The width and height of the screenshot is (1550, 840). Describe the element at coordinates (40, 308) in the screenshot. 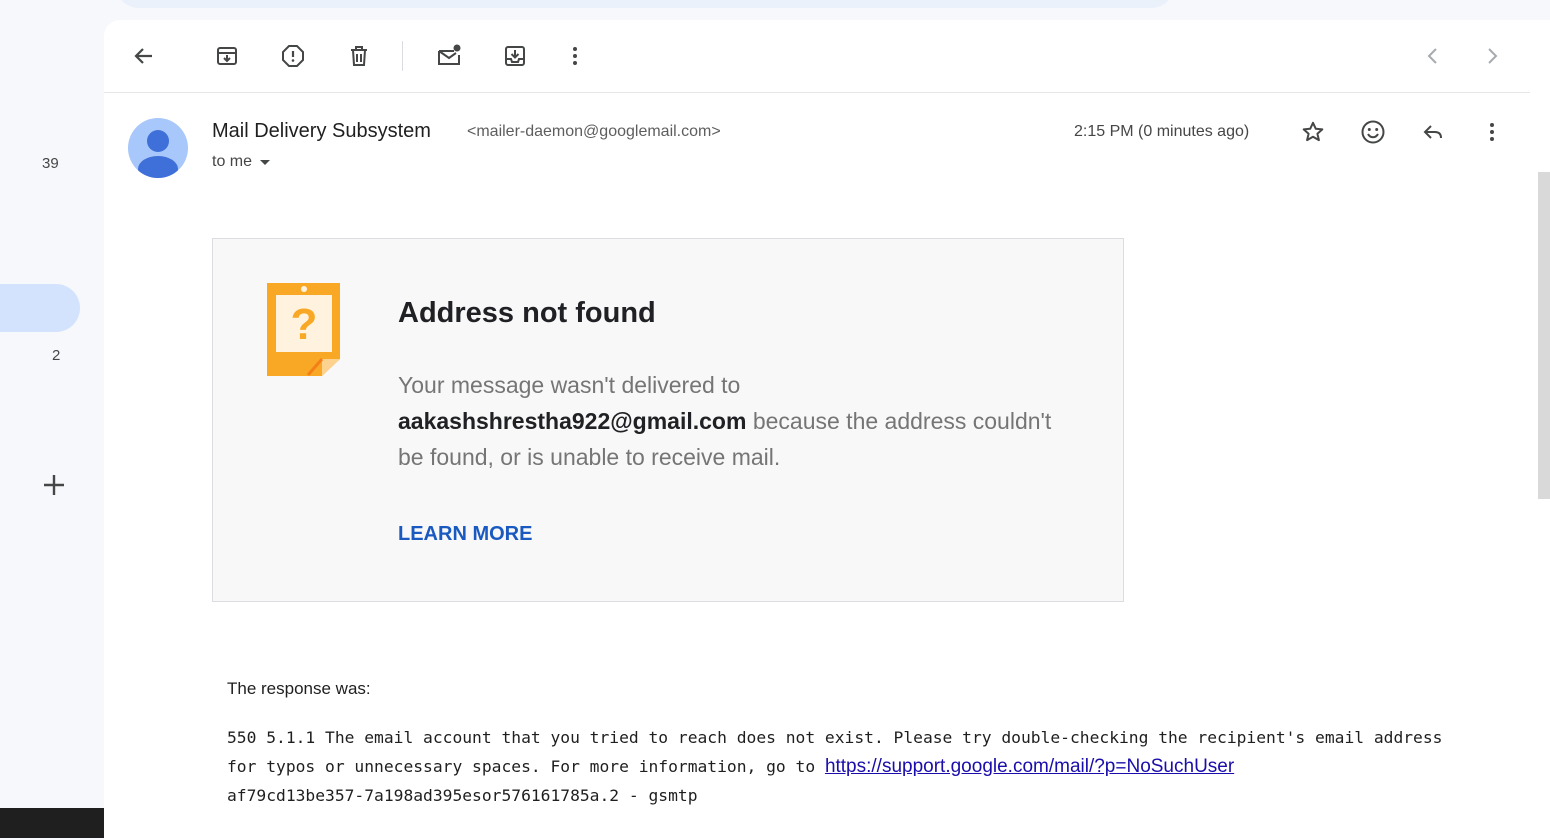

I see `nav-item-active` at that location.